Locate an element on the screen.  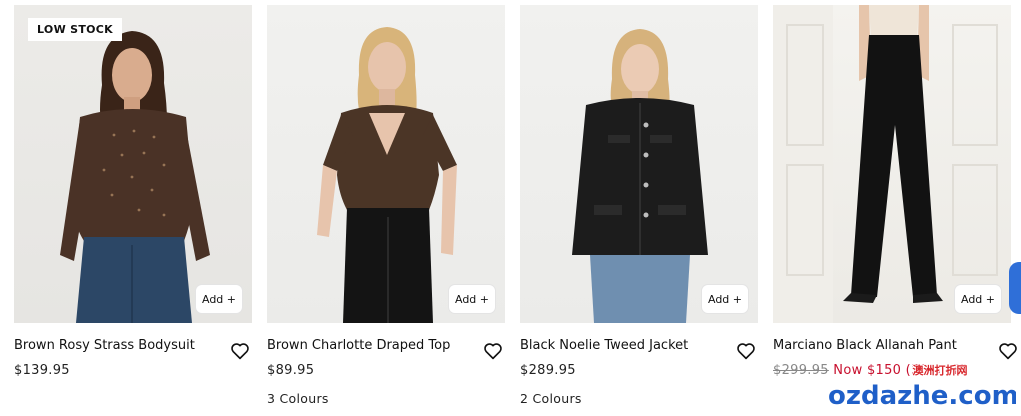
product-price: $289.95 is located at coordinates (548, 370).